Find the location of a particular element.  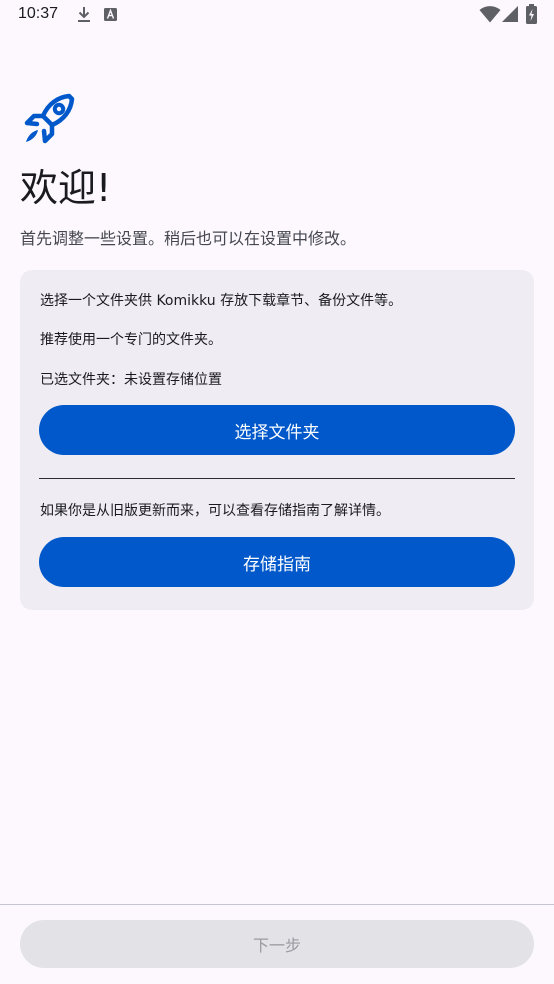

download-icon is located at coordinates (84, 14).